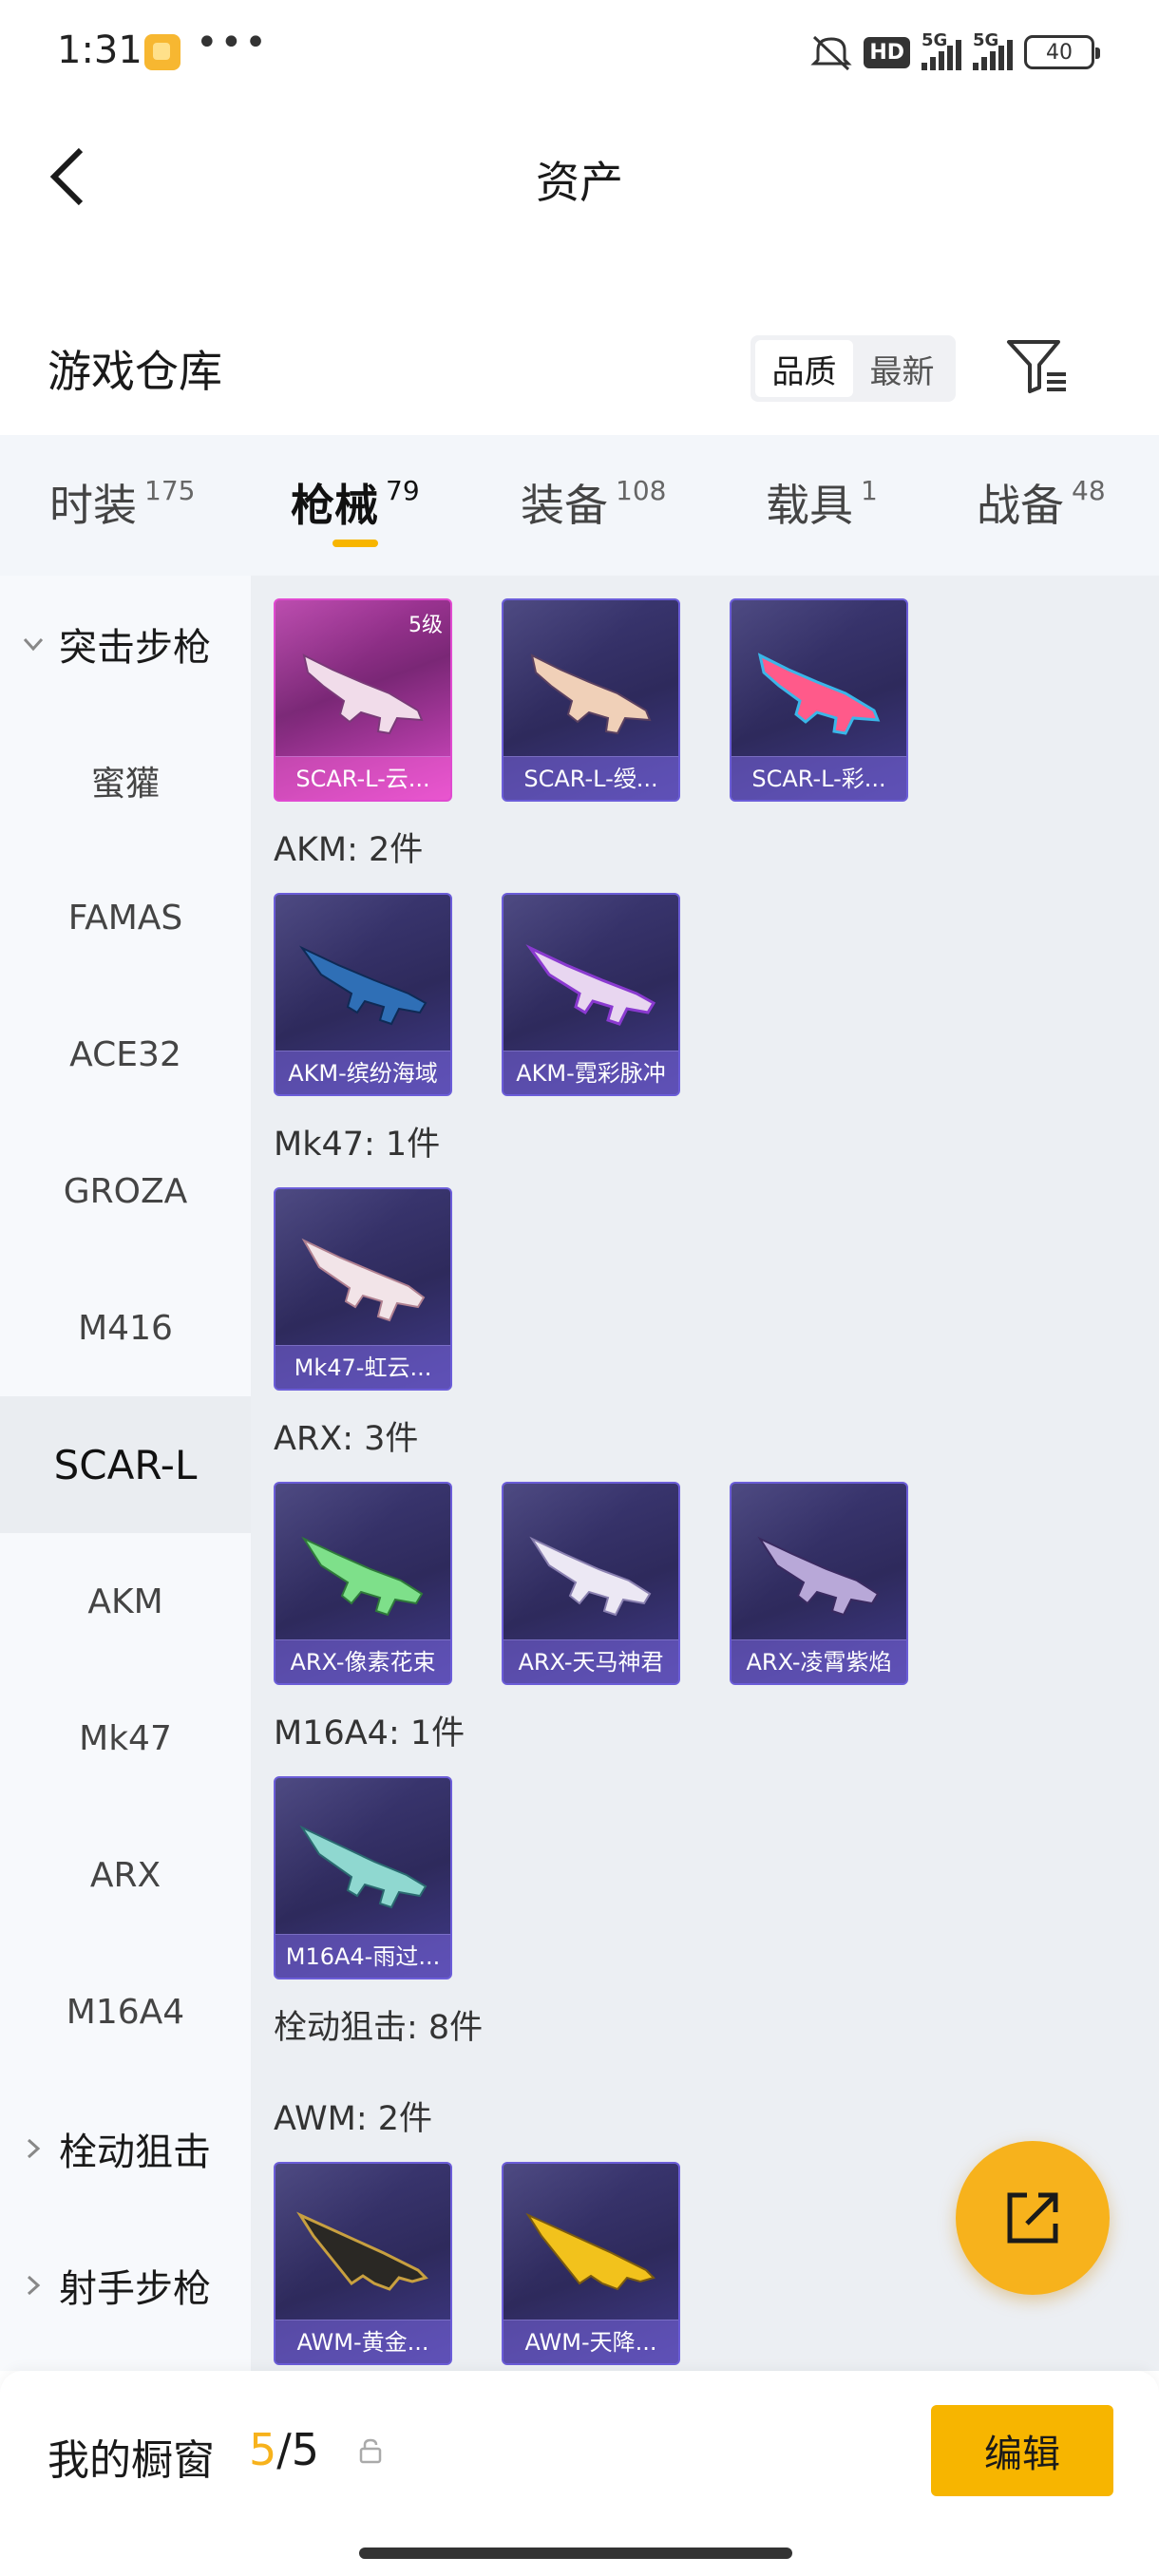 This screenshot has width=1159, height=2576. I want to click on showcase-label: 我的橱窗, so click(131, 2460).